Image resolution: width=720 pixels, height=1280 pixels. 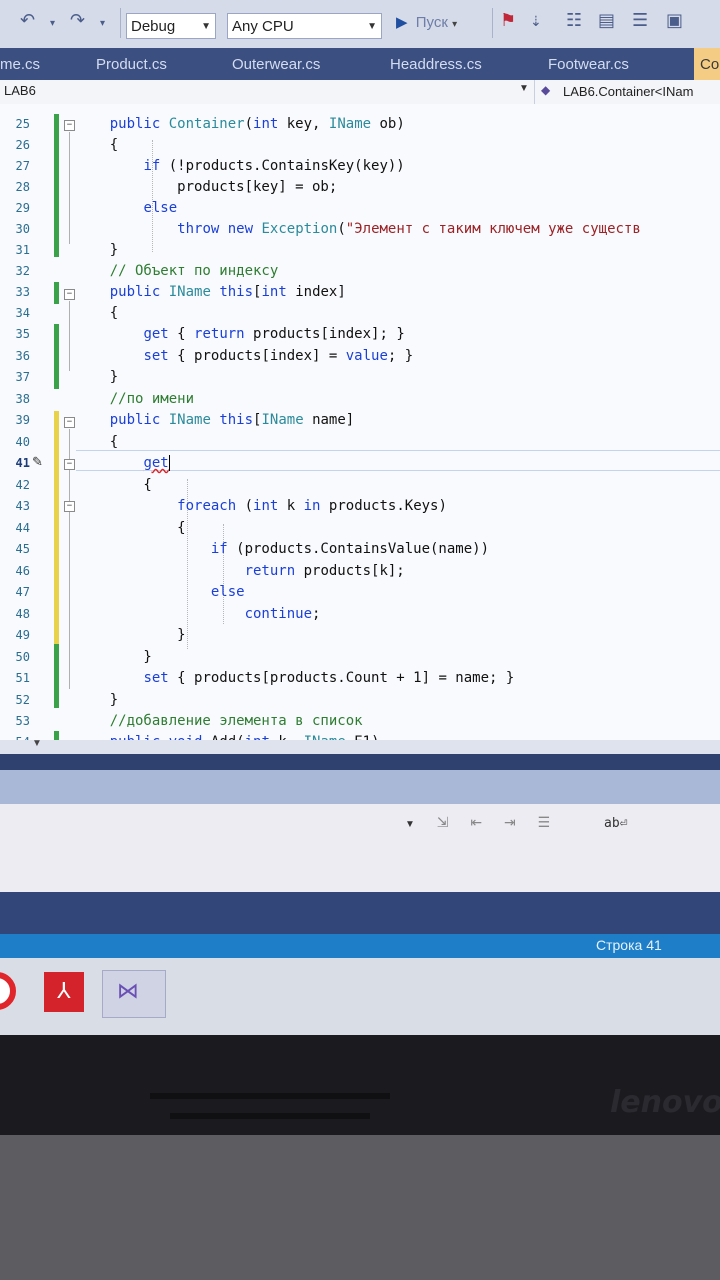 I want to click on code-line: return products[k];, so click(x=240, y=571).